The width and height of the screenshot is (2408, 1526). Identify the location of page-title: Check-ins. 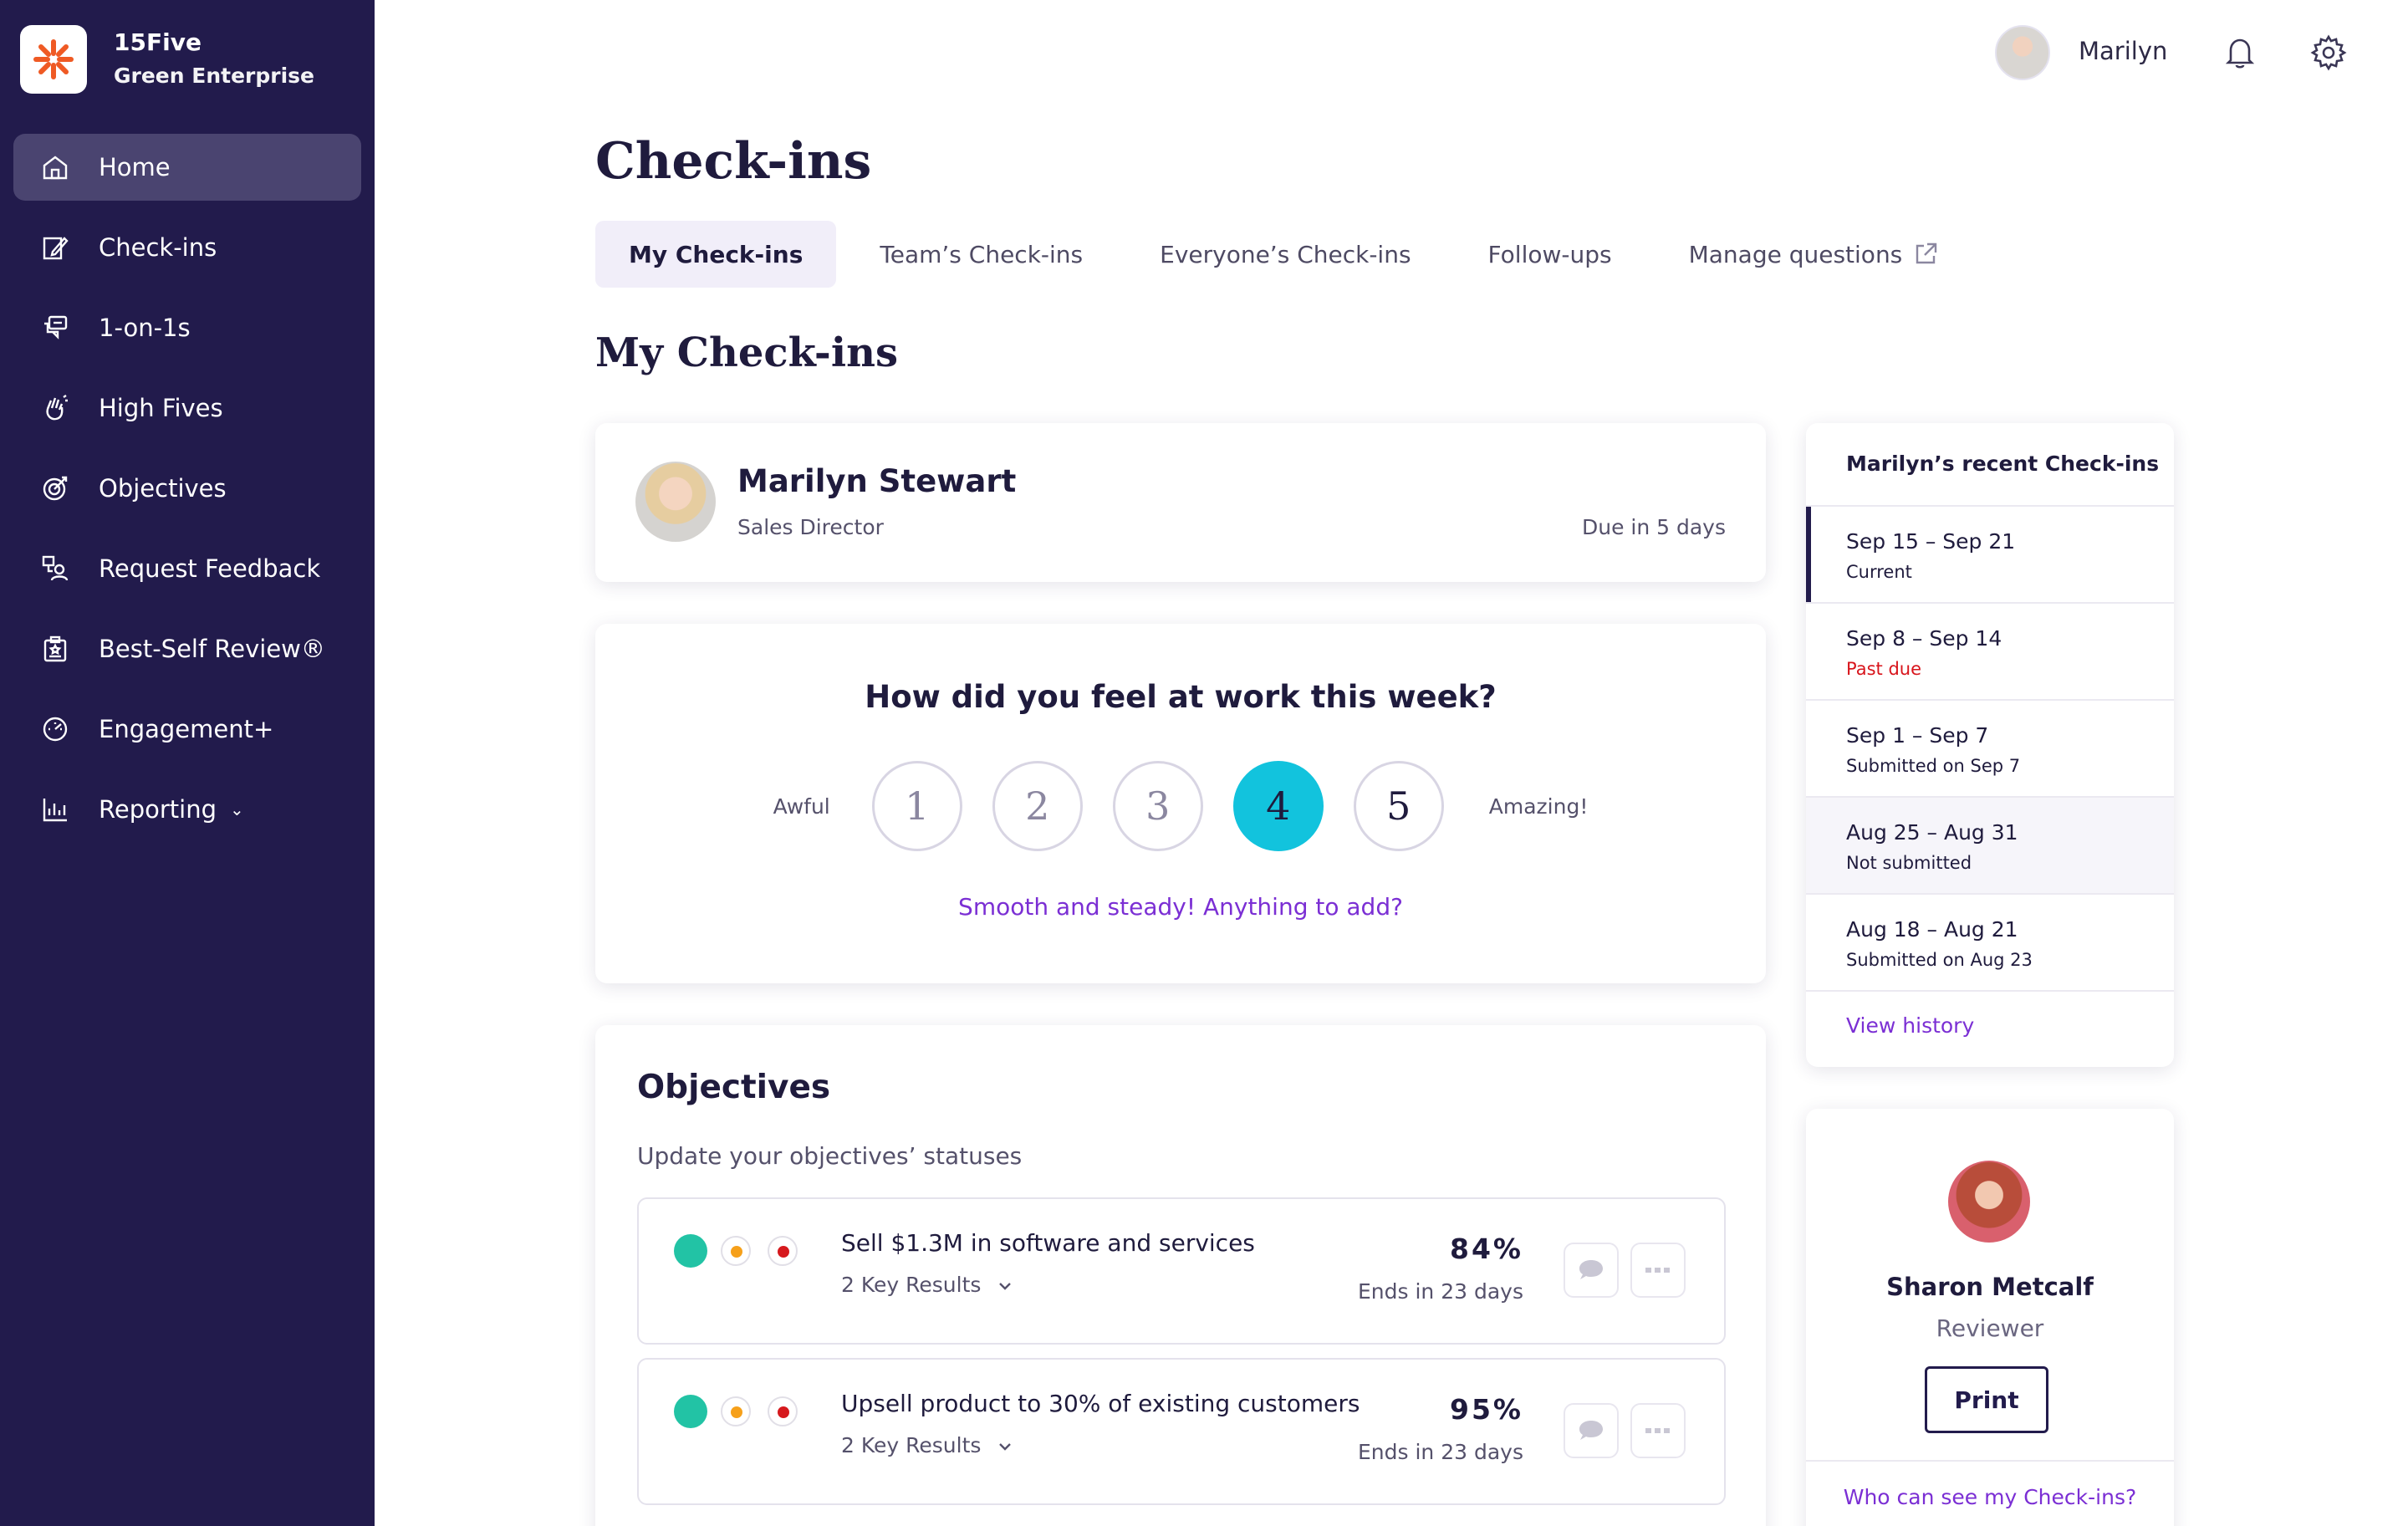
(734, 161).